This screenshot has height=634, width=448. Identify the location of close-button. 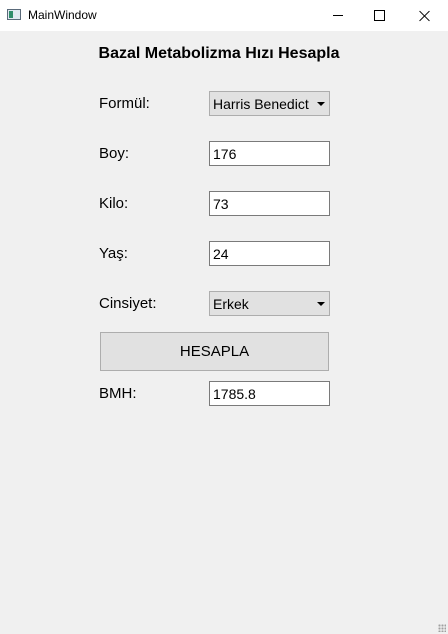
(425, 15).